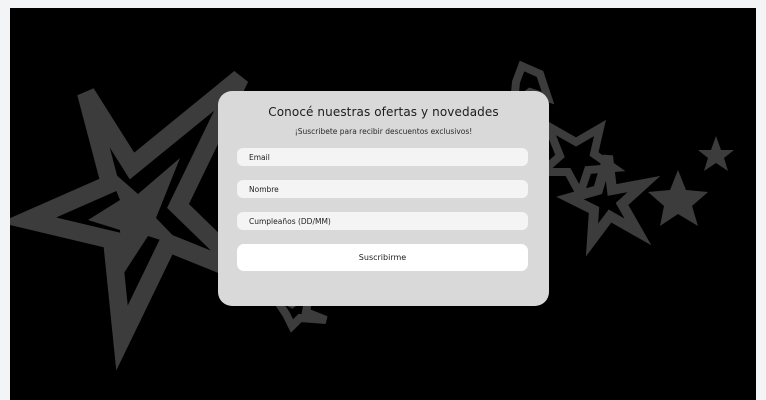 The height and width of the screenshot is (400, 766). What do you see at coordinates (382, 221) in the screenshot?
I see `birthday-field` at bounding box center [382, 221].